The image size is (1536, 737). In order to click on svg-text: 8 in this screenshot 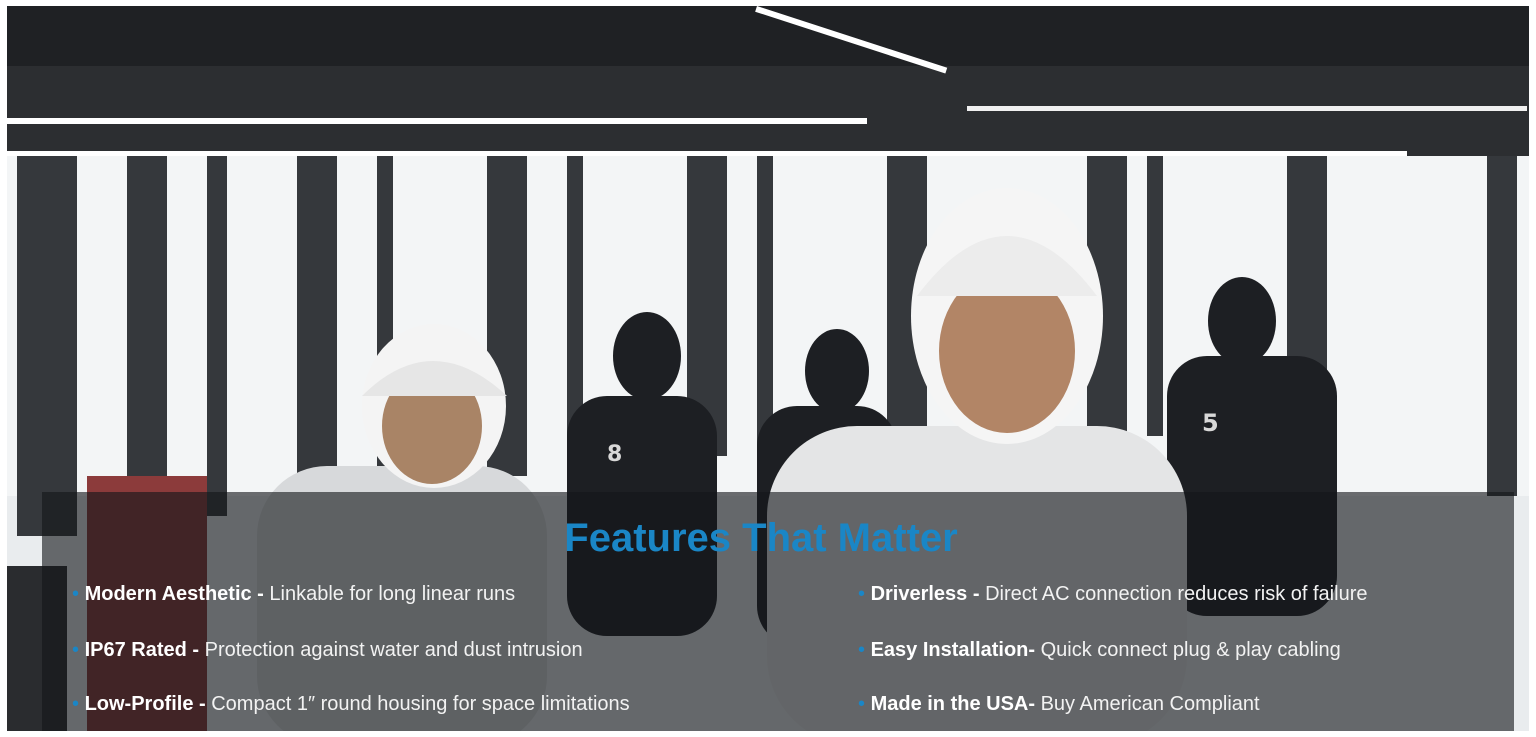, I will do `click(614, 454)`.